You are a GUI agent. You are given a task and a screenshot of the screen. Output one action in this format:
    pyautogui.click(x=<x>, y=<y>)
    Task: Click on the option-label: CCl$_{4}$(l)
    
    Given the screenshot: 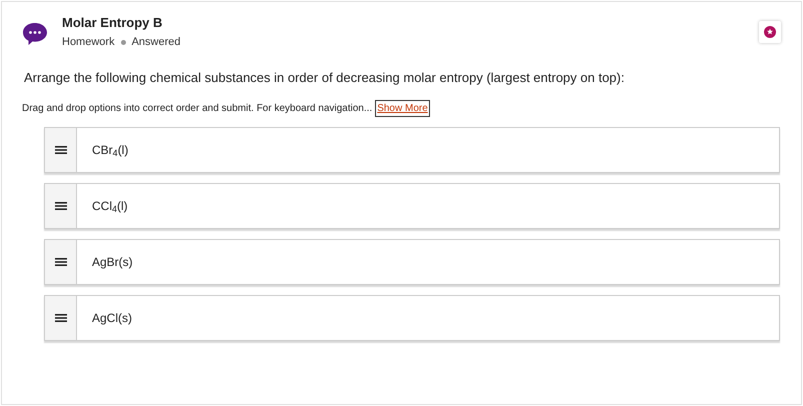 What is the action you would take?
    pyautogui.click(x=110, y=206)
    